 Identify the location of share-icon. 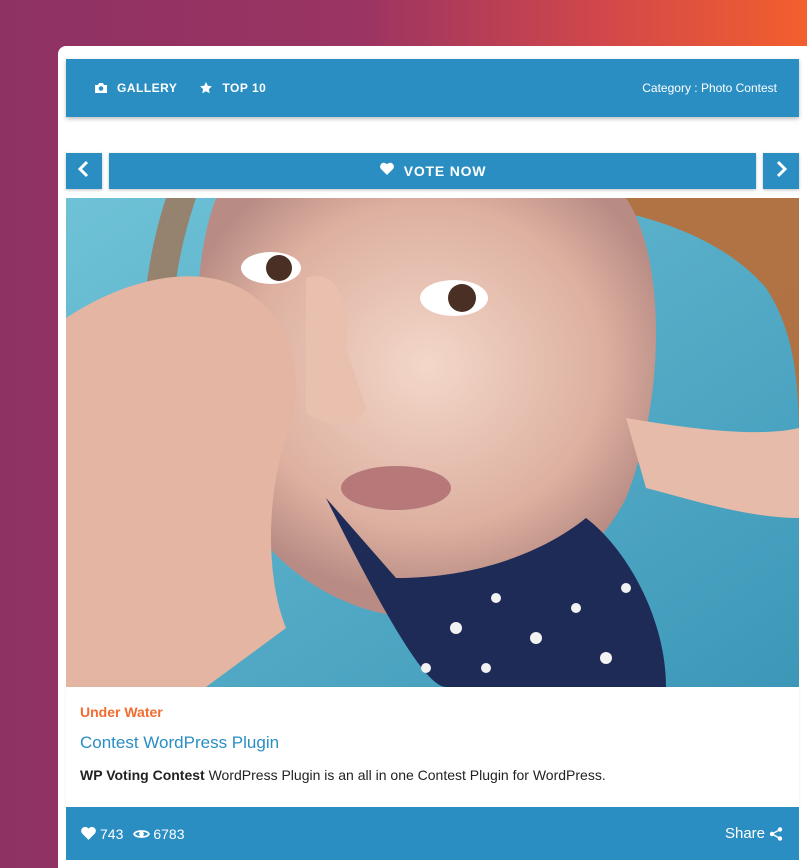
(776, 833).